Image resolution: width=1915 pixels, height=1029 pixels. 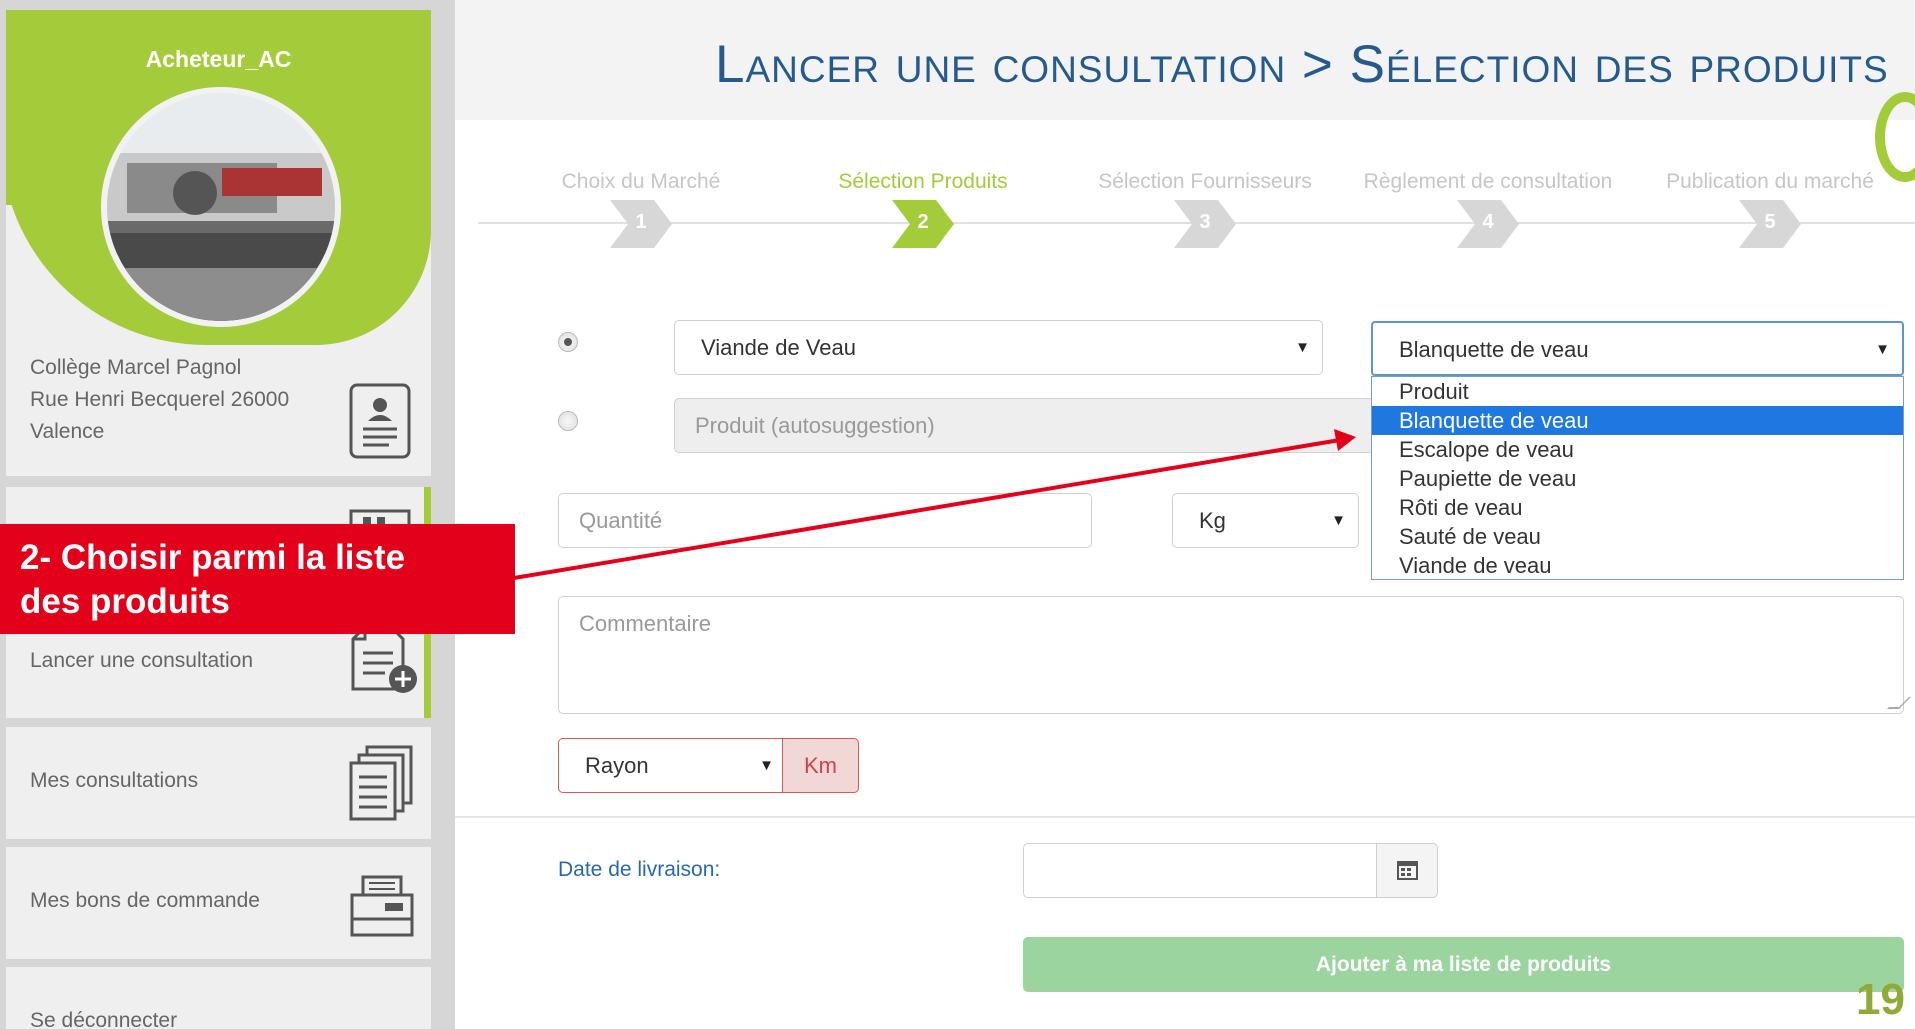 I want to click on documents-stack-icon, so click(x=382, y=785).